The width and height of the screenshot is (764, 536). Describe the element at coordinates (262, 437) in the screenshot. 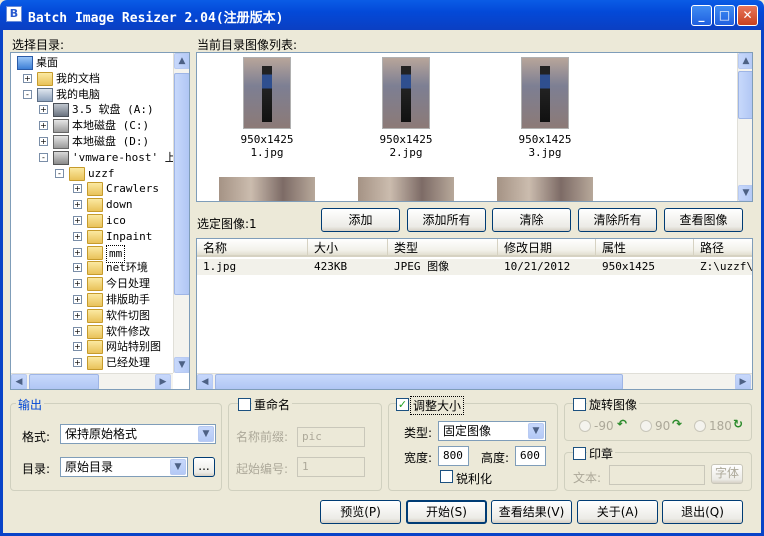

I see `prefix-label: 名称前缀:` at that location.